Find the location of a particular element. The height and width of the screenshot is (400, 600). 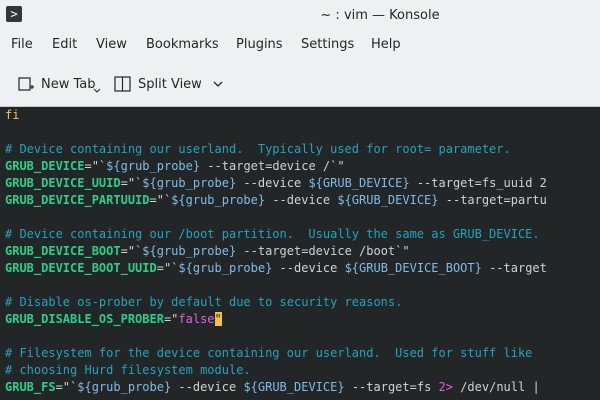

code-comment: # choosing Hurd filesystem module. is located at coordinates (128, 370).